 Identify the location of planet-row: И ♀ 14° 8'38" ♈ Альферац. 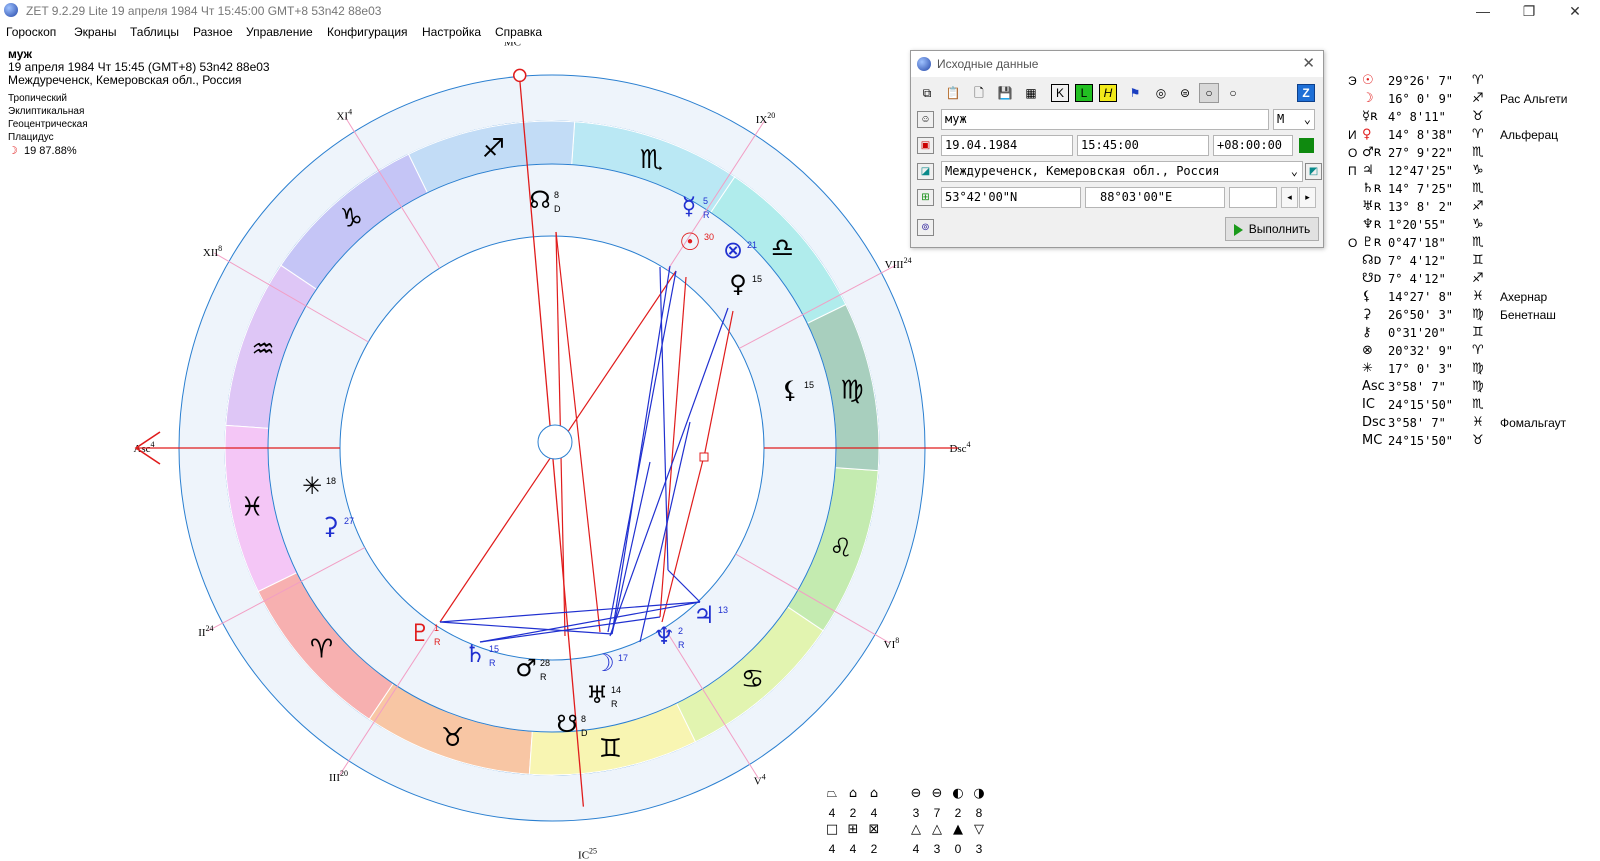
(1473, 136).